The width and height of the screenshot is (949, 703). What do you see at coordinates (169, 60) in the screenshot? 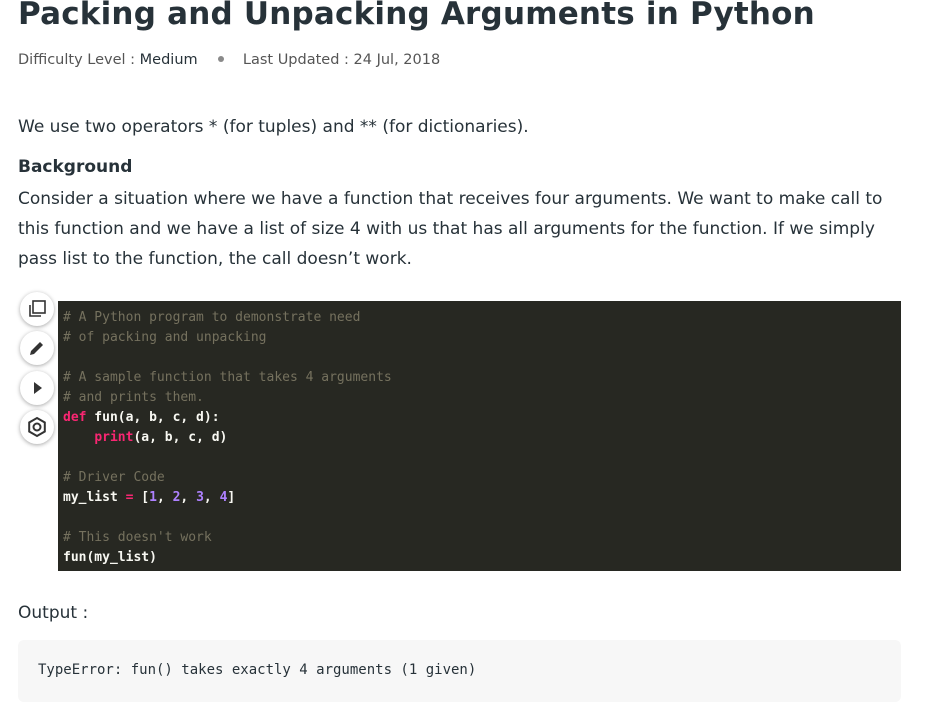
I see `difficulty-value: Medium` at bounding box center [169, 60].